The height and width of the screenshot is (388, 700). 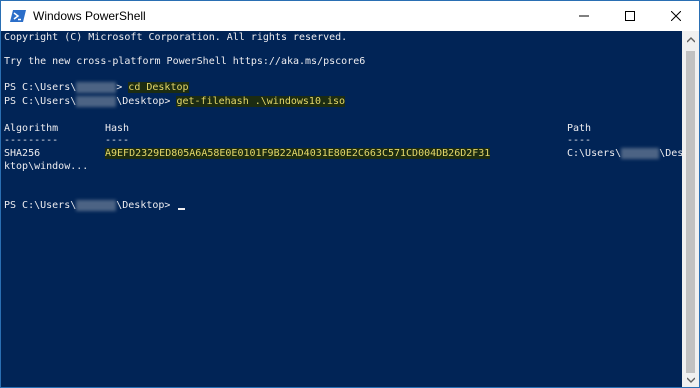 I want to click on scroll-down-button, so click(x=690, y=379).